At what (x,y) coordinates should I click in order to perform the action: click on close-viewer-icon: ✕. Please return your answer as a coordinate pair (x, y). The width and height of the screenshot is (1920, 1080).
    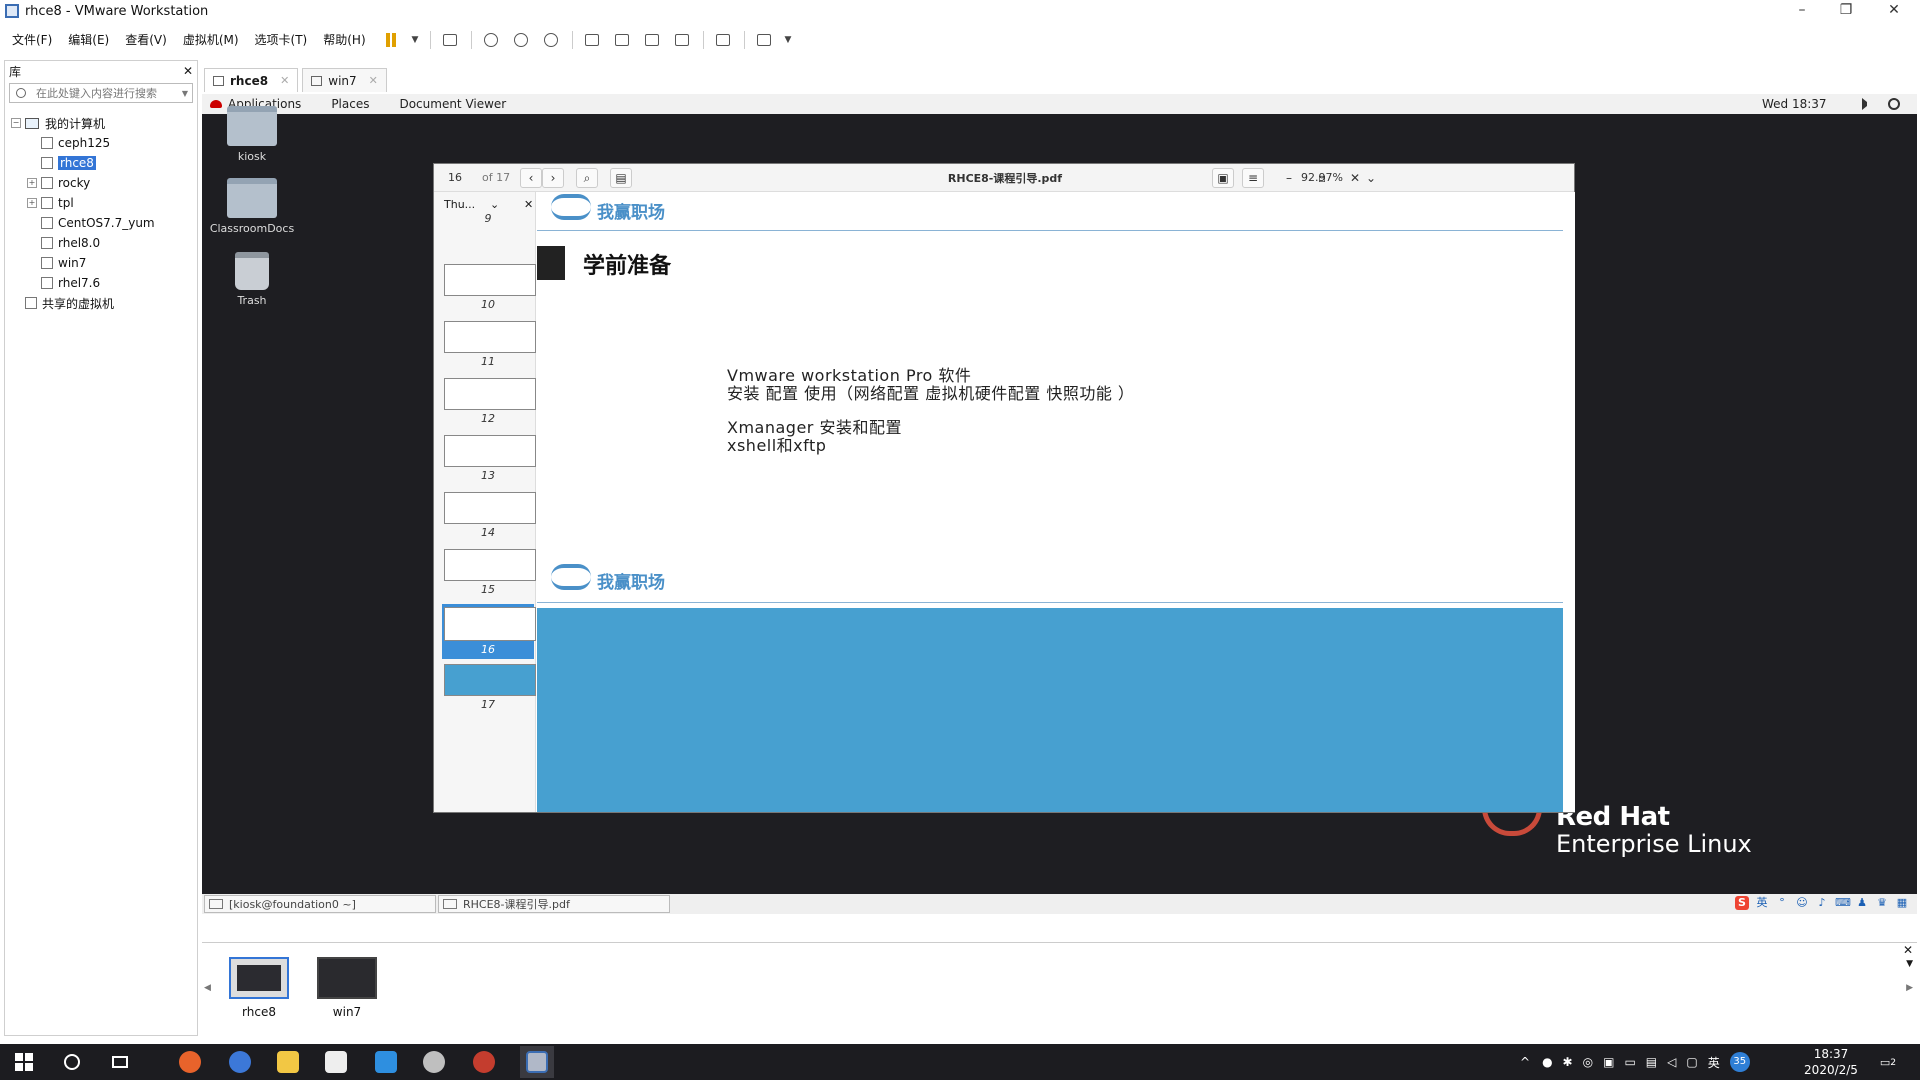
    Looking at the image, I should click on (1355, 178).